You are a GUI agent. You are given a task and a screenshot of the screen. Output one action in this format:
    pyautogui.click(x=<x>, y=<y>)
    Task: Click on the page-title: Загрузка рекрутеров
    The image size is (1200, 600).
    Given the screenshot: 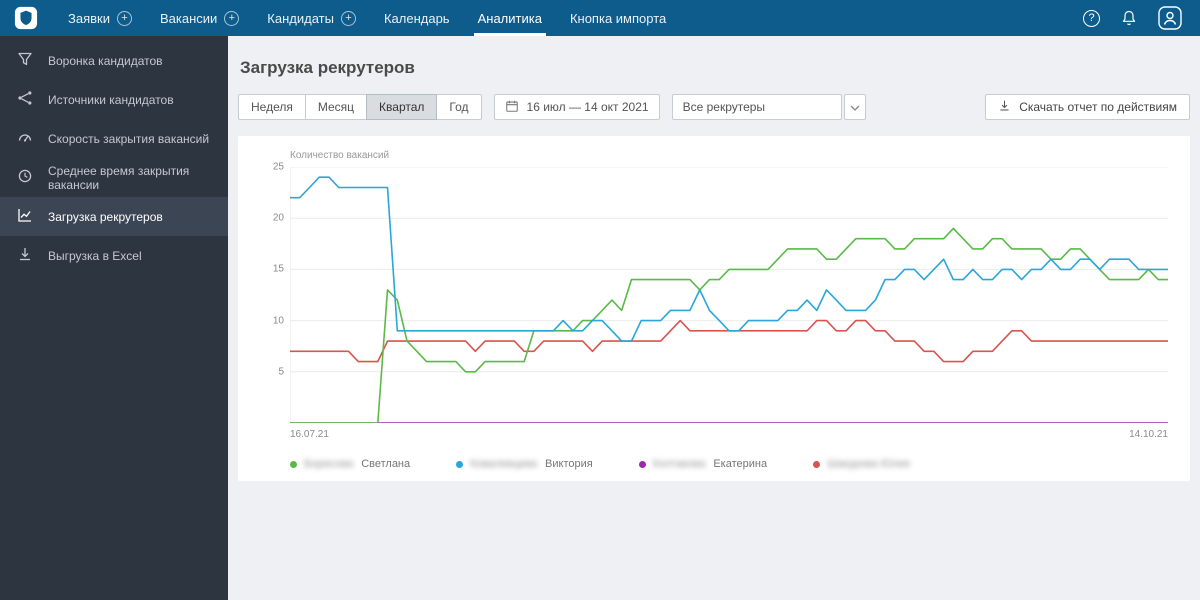 What is the action you would take?
    pyautogui.click(x=327, y=67)
    